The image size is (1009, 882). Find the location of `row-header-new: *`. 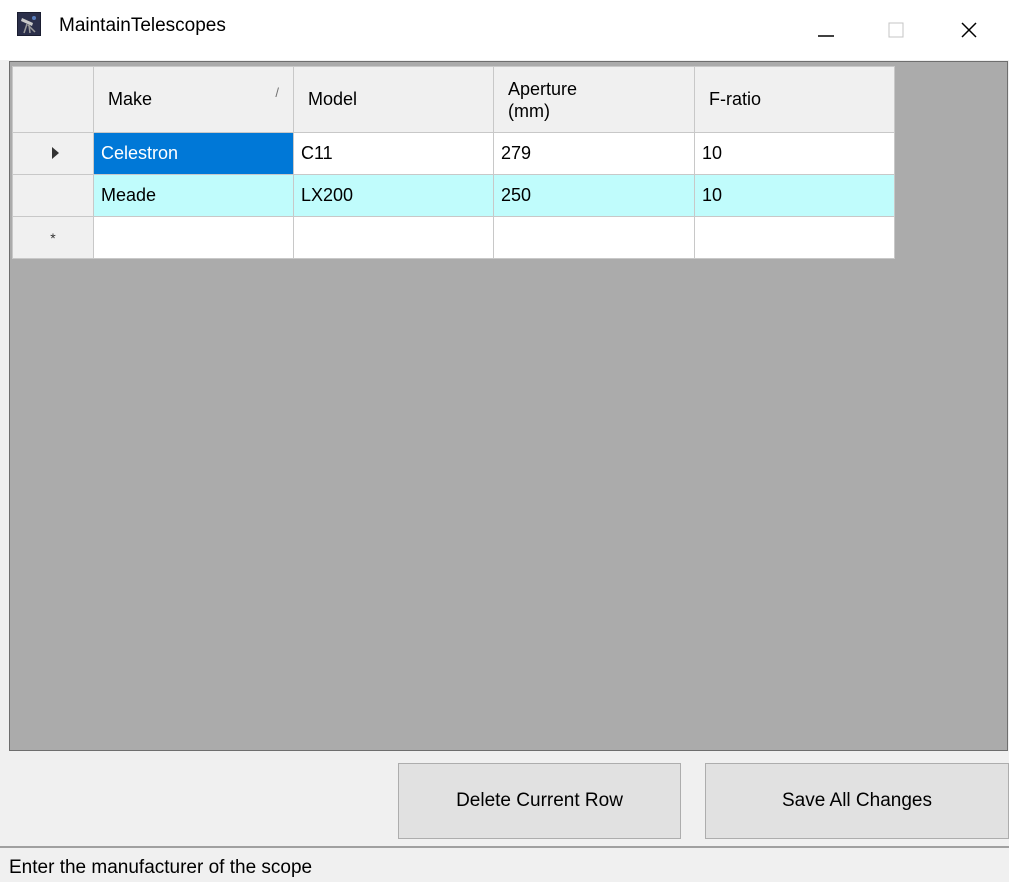

row-header-new: * is located at coordinates (53, 237).